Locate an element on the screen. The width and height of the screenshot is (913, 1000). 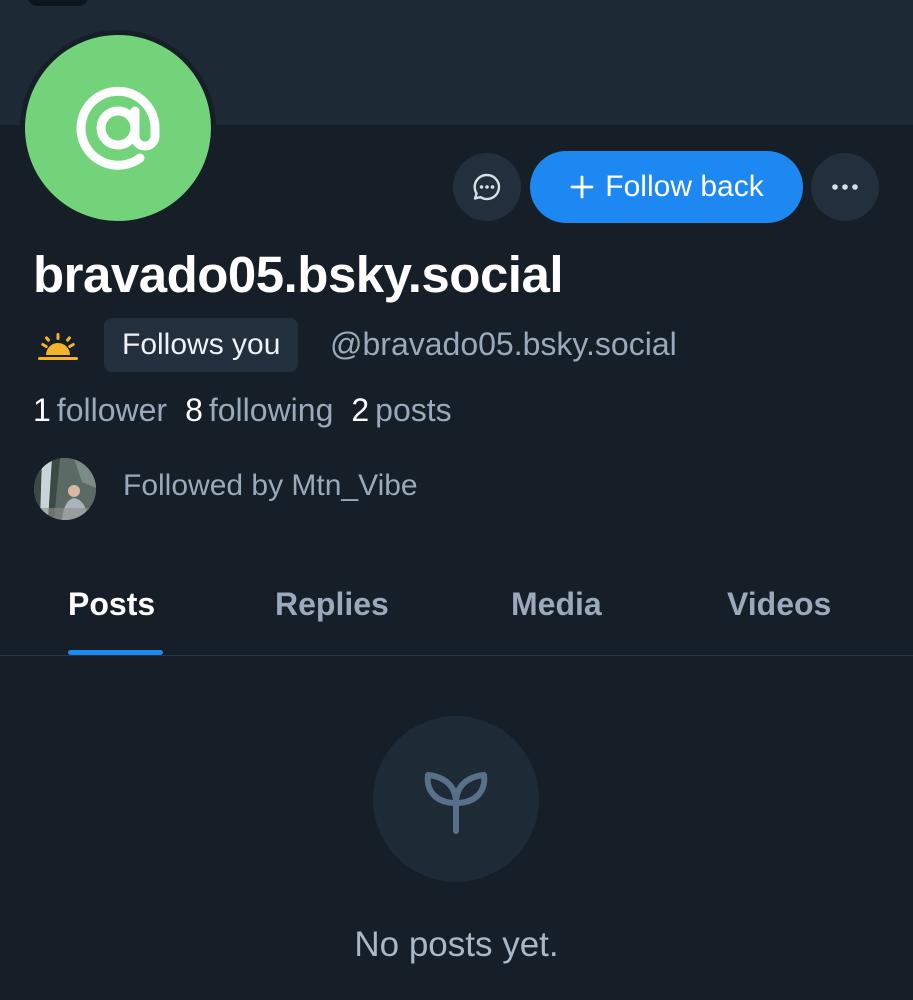
follow-back-button: Follow back is located at coordinates (666, 187).